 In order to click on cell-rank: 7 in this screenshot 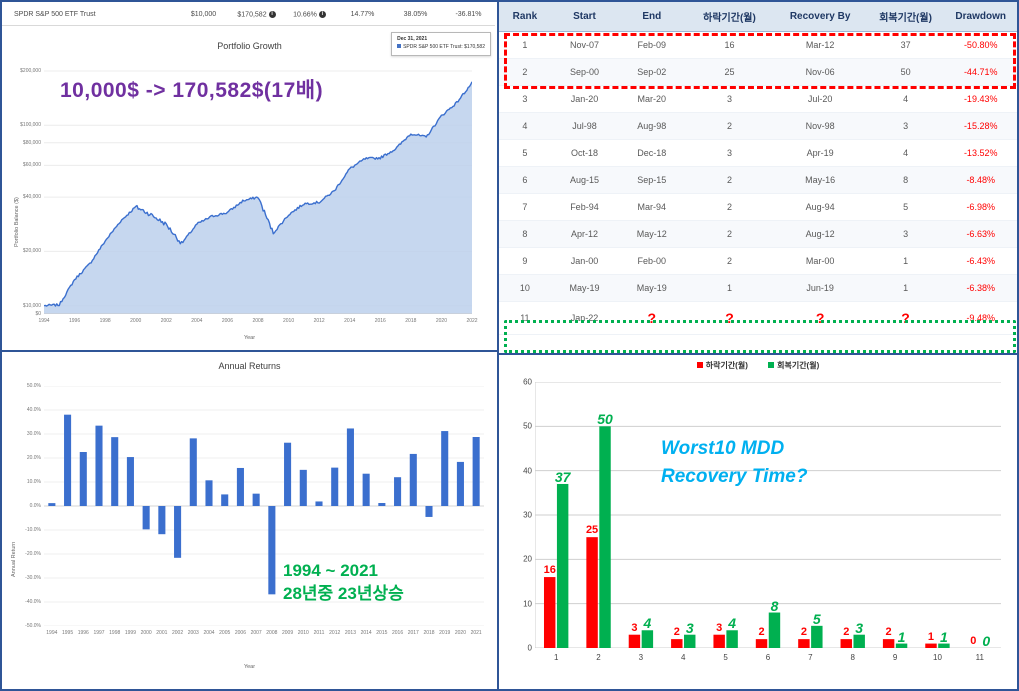, I will do `click(525, 207)`.